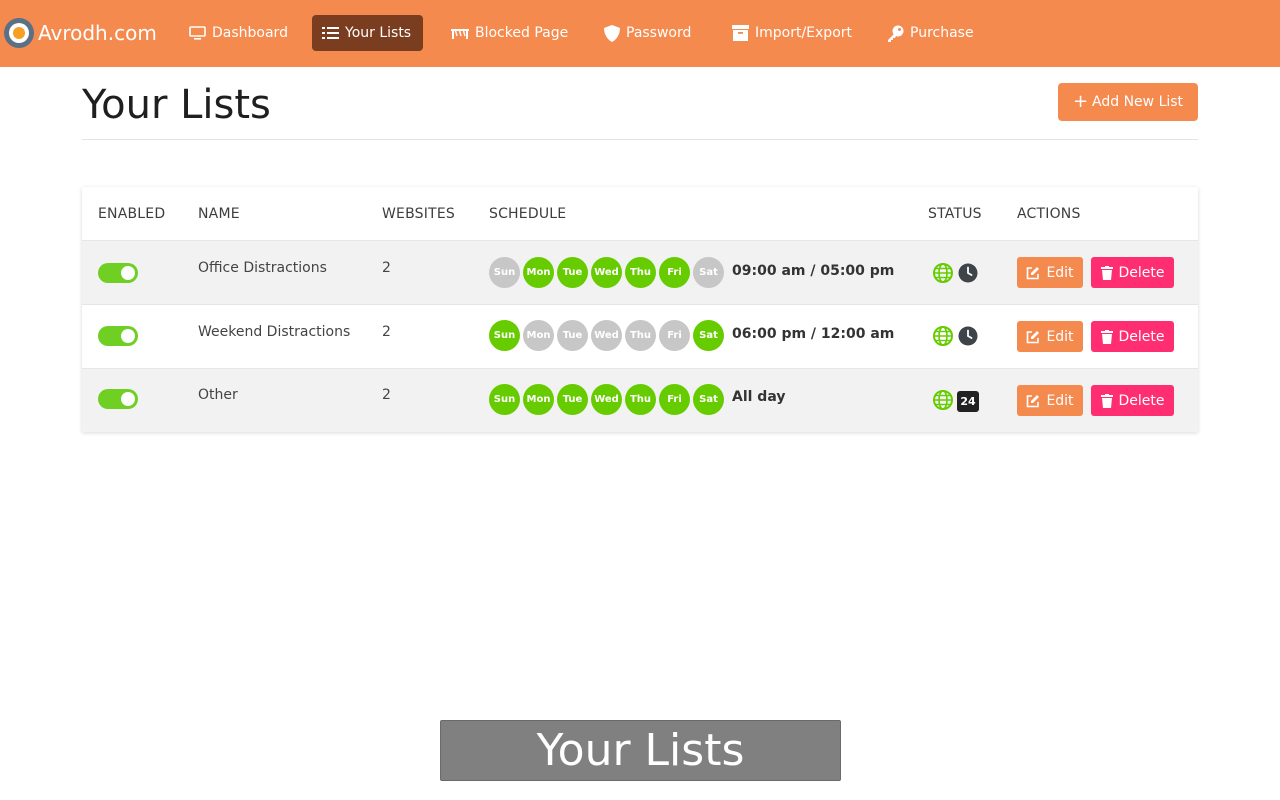  I want to click on nav-item-password: Password, so click(647, 33).